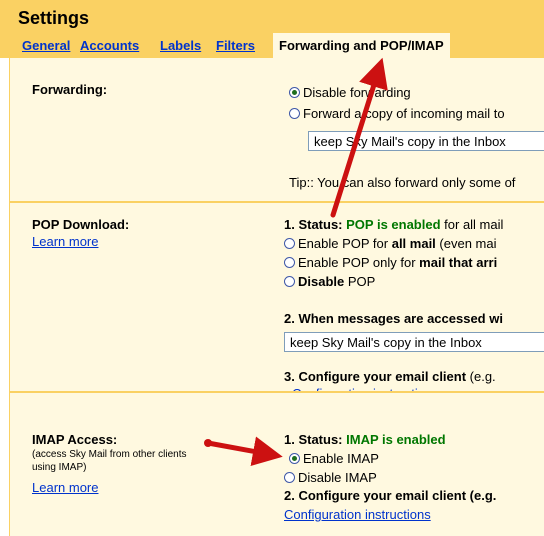 Image resolution: width=544 pixels, height=536 pixels. I want to click on imap-config-instructions-link: Configuration instructions, so click(357, 514).